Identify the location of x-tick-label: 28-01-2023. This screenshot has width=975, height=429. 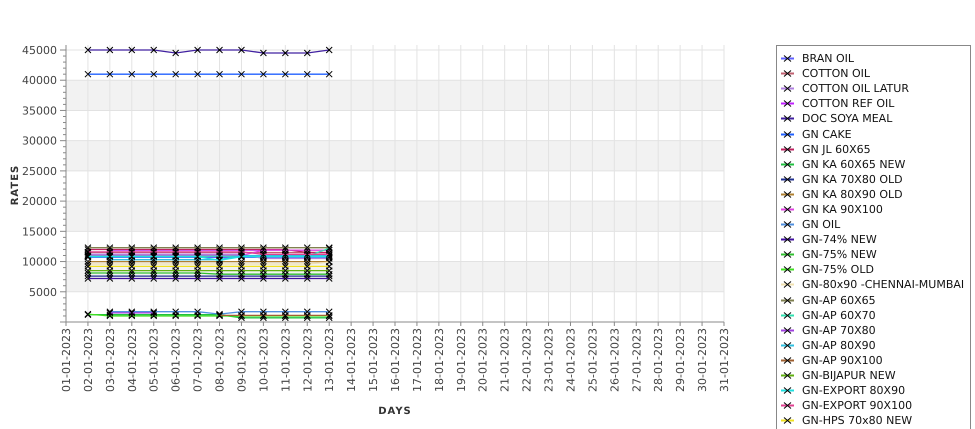
(659, 360).